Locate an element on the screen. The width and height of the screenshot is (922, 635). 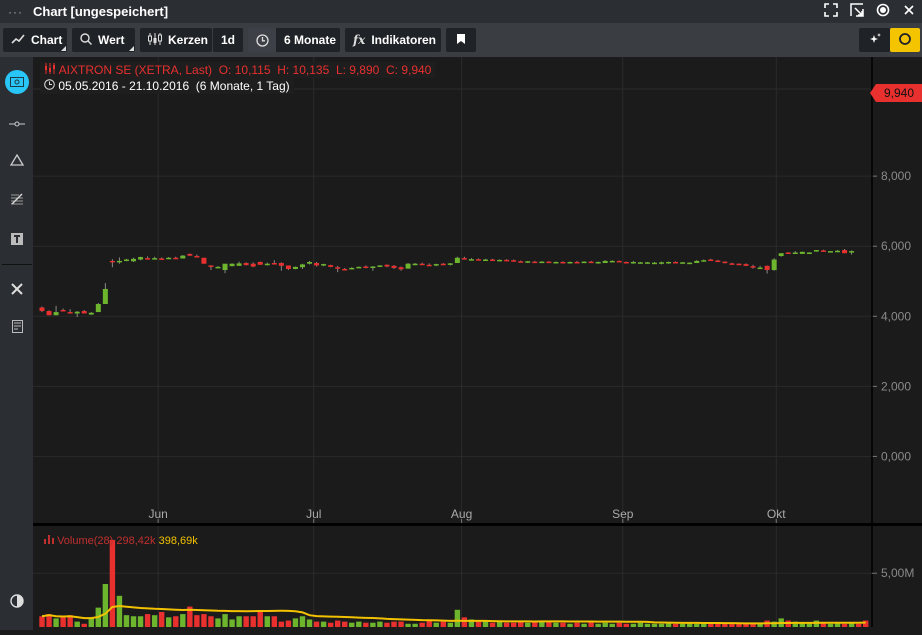
contrast-icon is located at coordinates (17, 602).